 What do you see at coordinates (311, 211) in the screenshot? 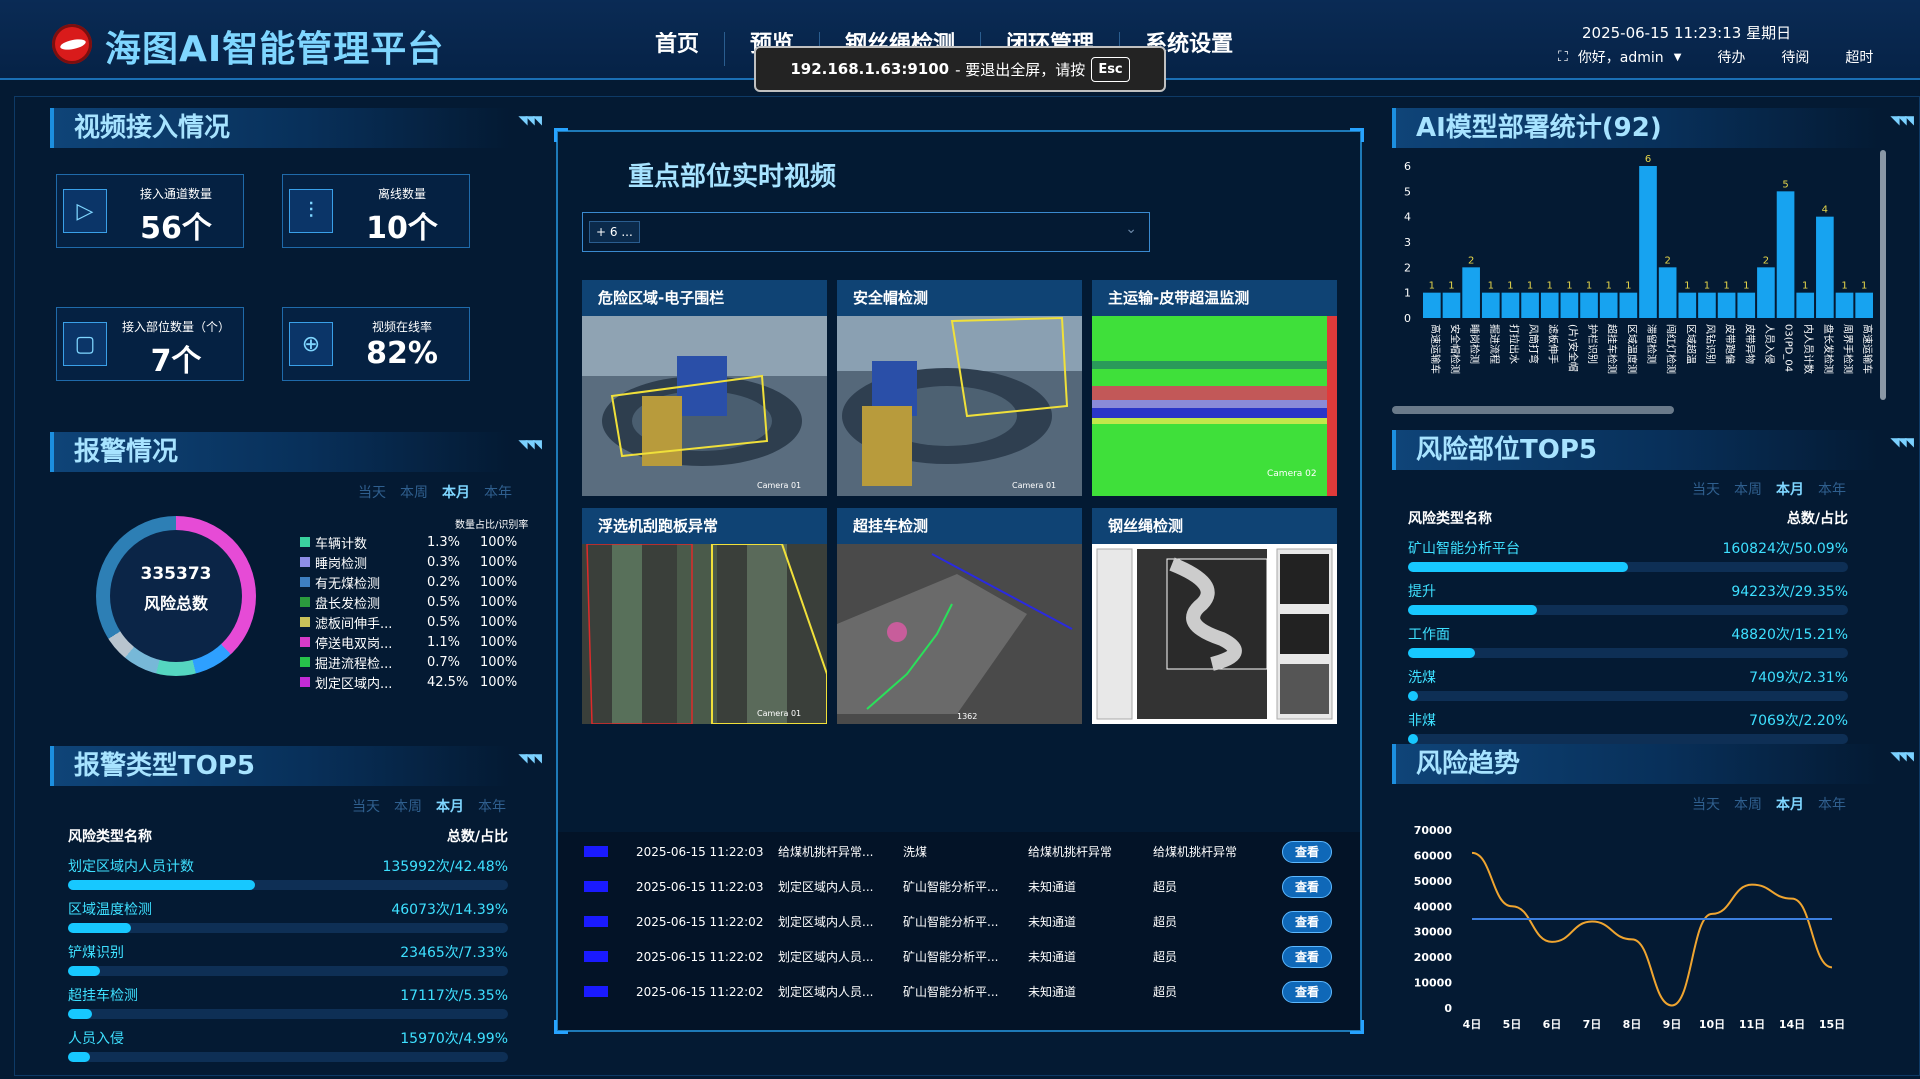
I see `sliders-icon: ⫶` at bounding box center [311, 211].